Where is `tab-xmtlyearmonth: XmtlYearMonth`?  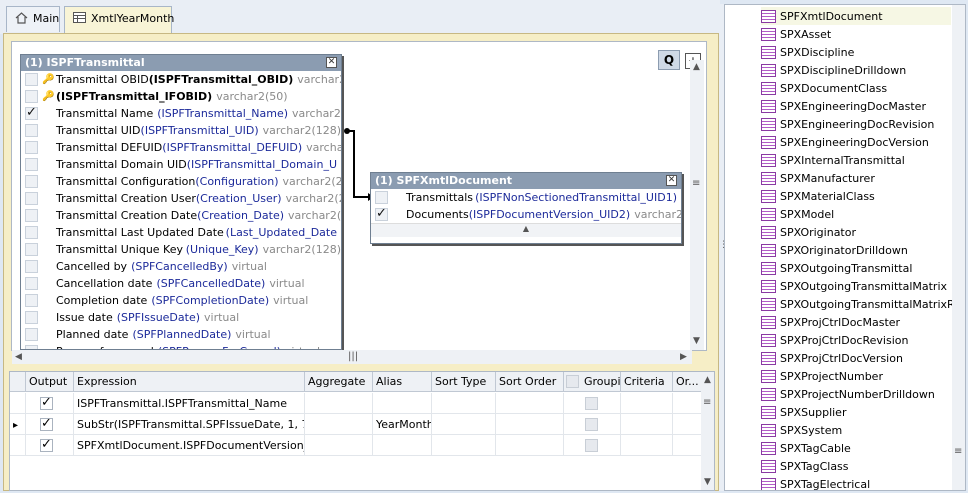
tab-xmtlyearmonth: XmtlYearMonth is located at coordinates (119, 20).